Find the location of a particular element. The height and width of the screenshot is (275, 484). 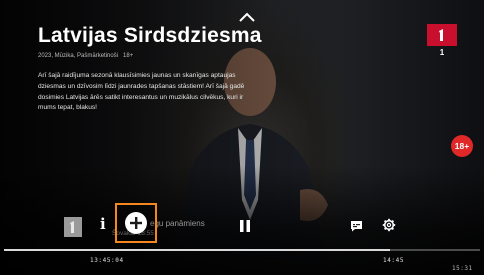

program-start-time: 13:45:04 is located at coordinates (107, 260).